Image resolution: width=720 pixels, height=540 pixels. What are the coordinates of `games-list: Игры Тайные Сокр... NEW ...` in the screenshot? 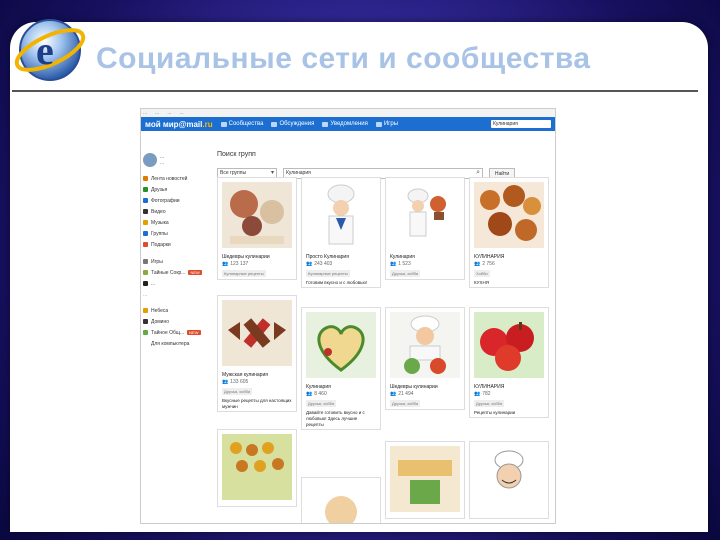 It's located at (177, 272).